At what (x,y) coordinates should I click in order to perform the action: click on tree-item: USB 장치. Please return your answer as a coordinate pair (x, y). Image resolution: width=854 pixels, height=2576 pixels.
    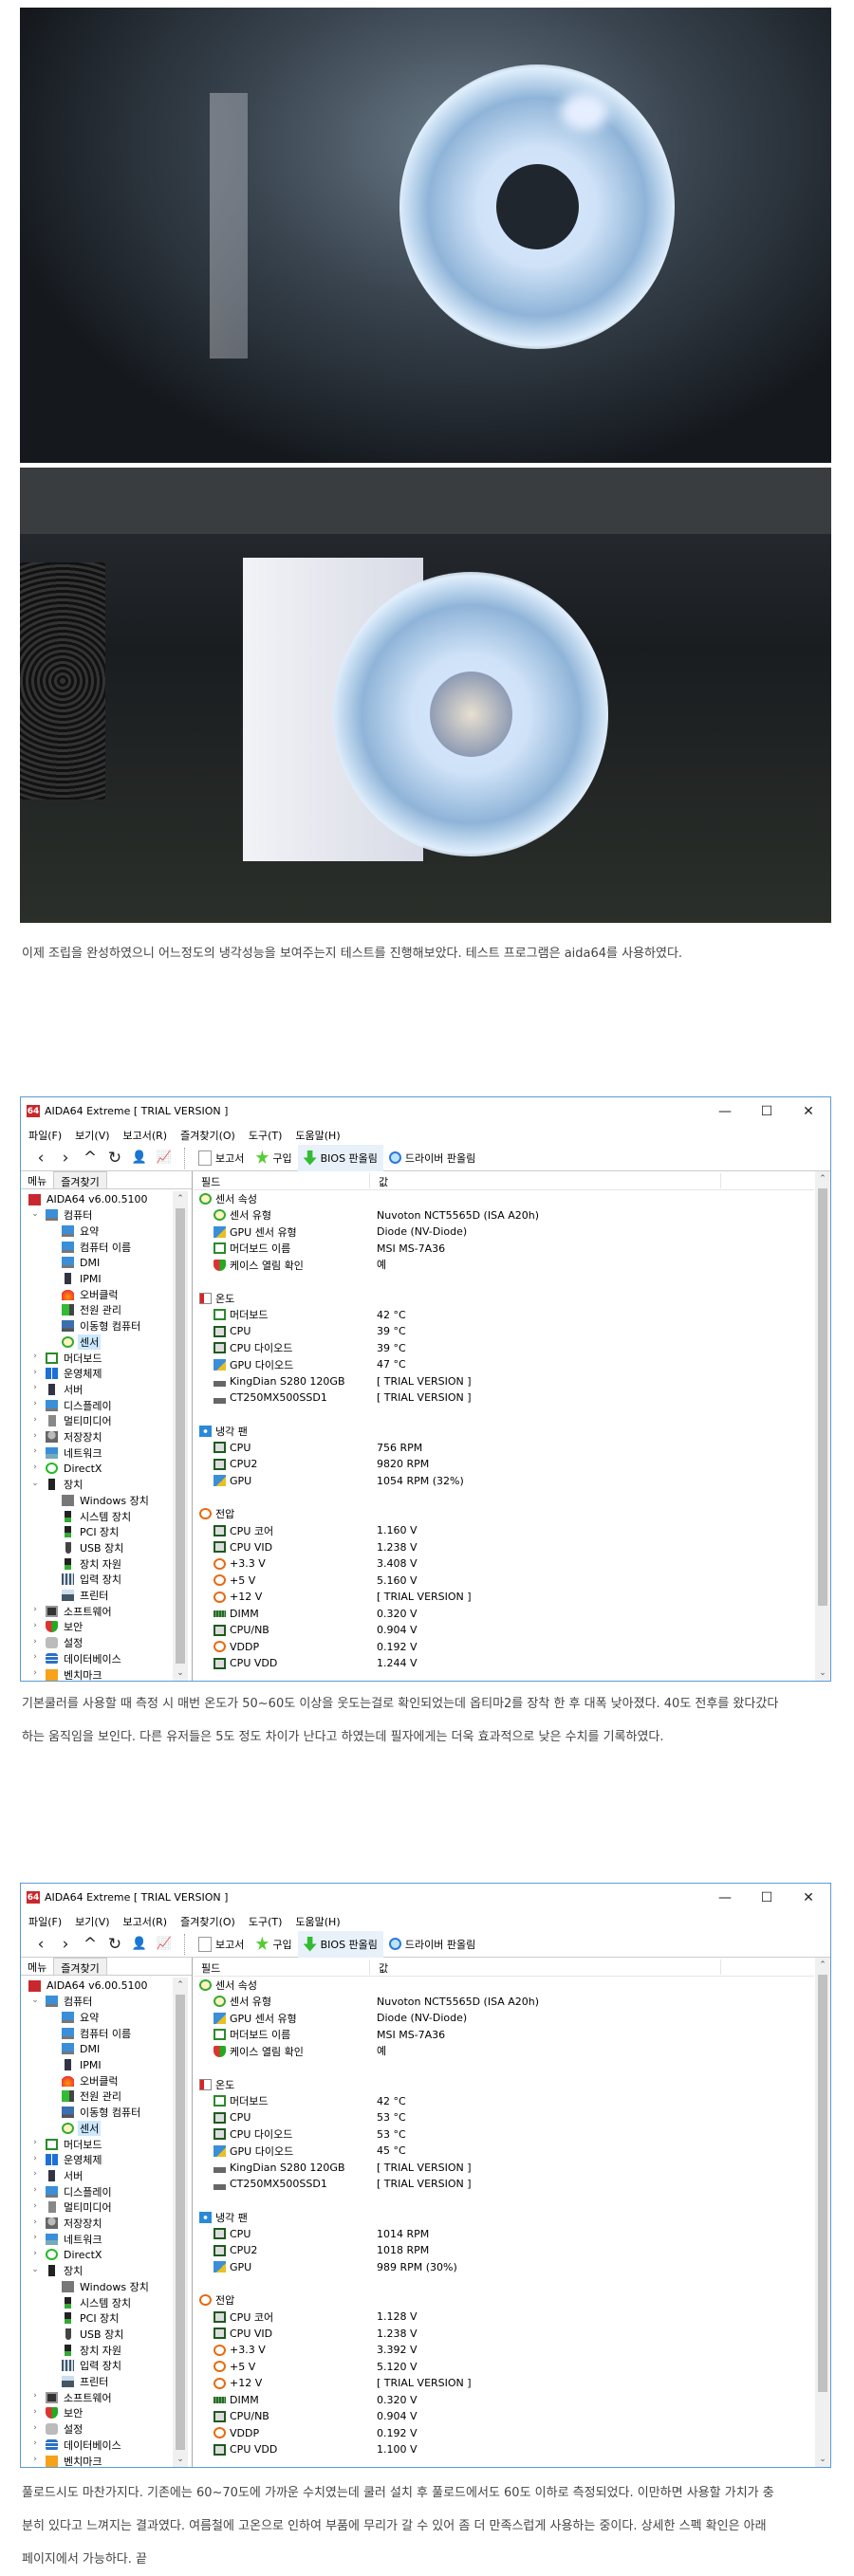
    Looking at the image, I should click on (93, 1547).